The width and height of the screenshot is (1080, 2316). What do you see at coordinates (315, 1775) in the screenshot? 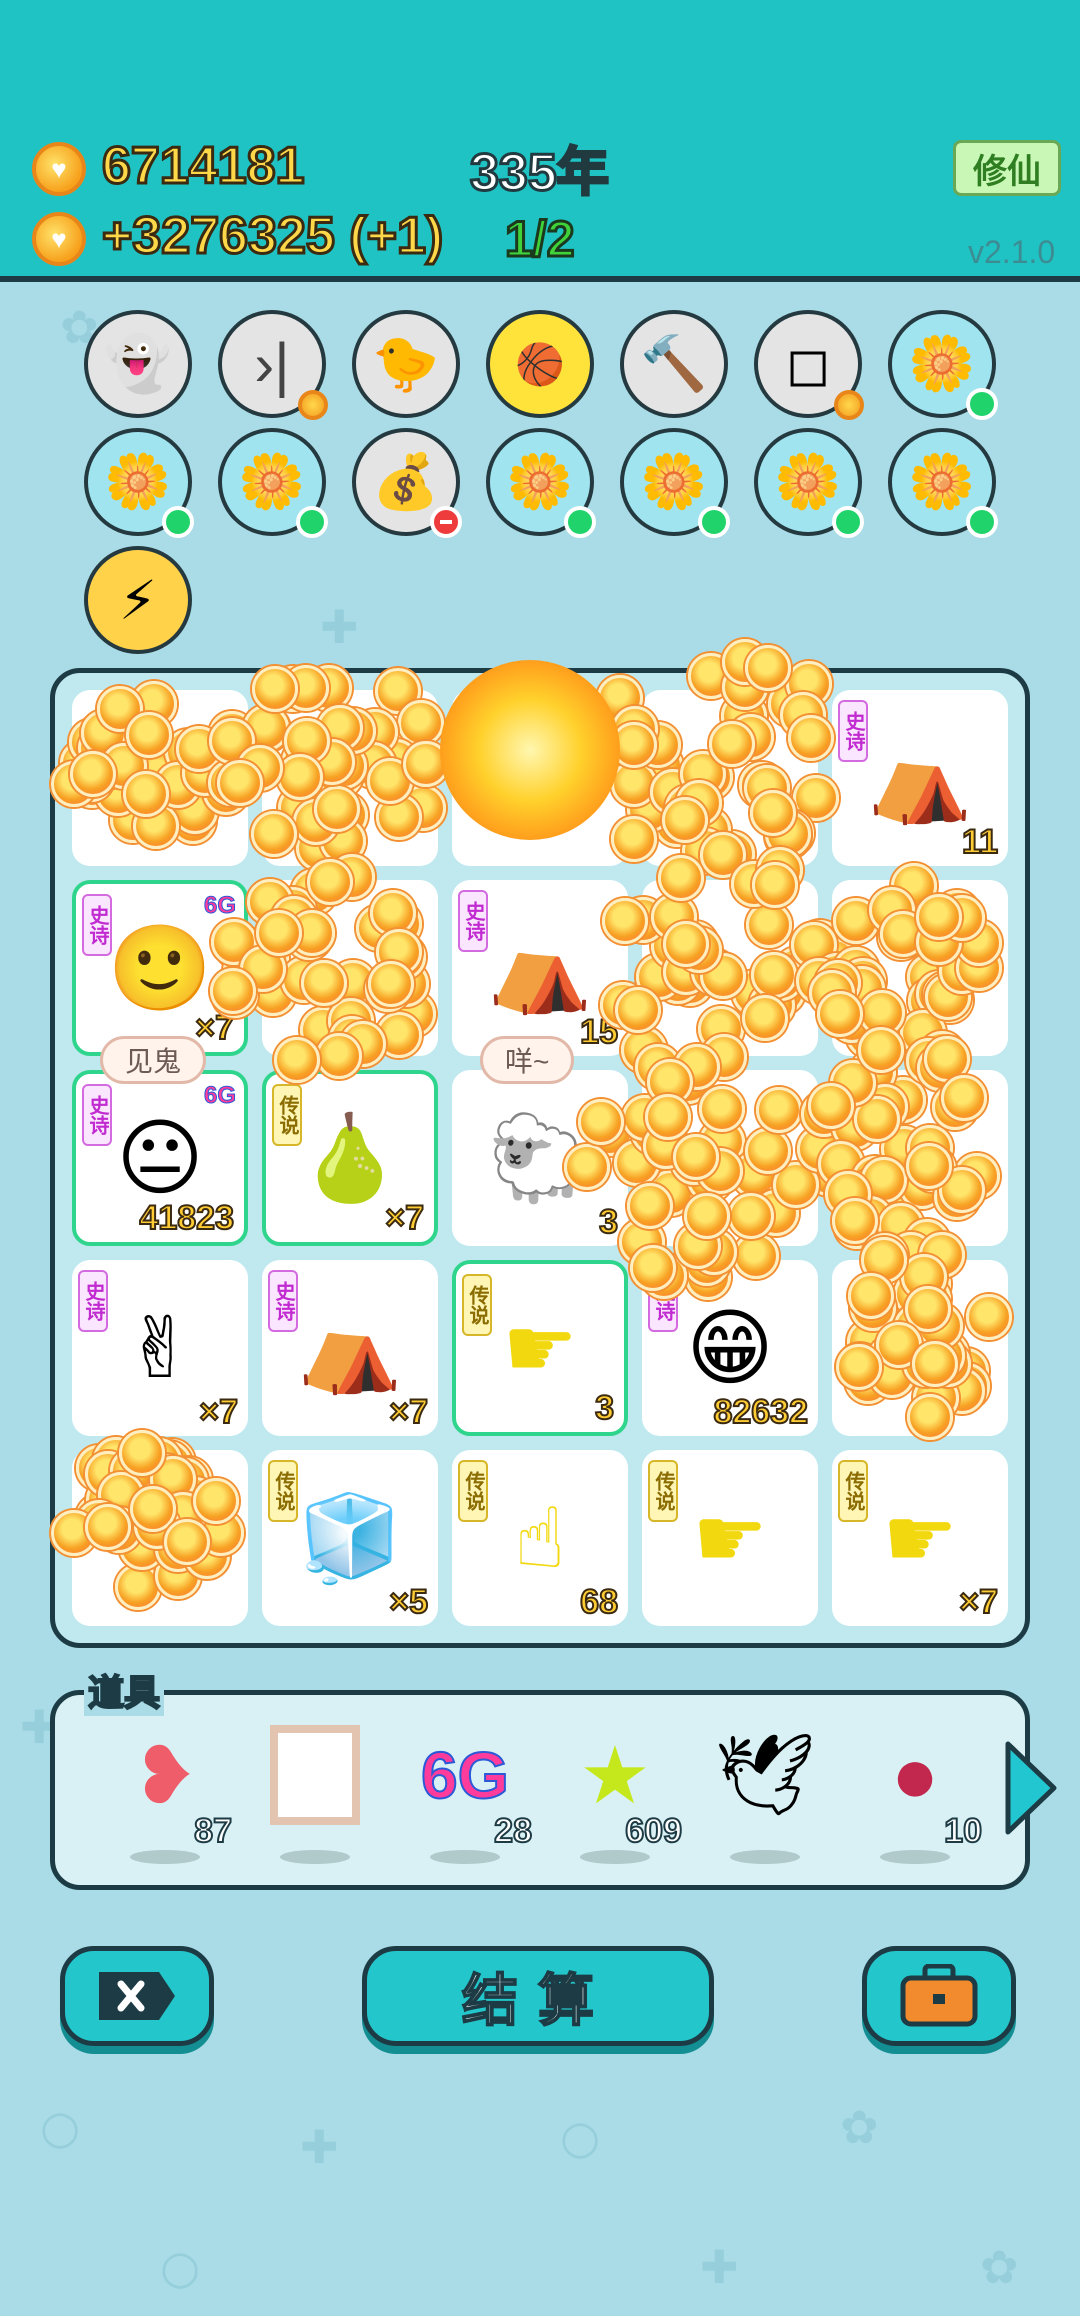
I see `frame-icon` at bounding box center [315, 1775].